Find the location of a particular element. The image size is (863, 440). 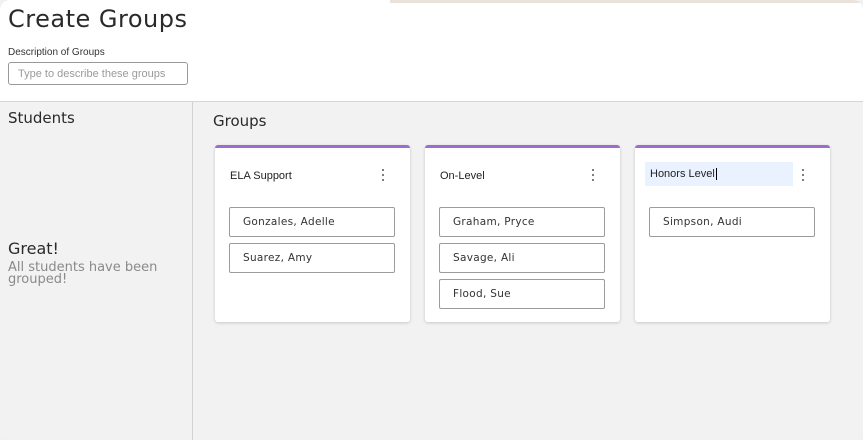

text-caret is located at coordinates (716, 174).